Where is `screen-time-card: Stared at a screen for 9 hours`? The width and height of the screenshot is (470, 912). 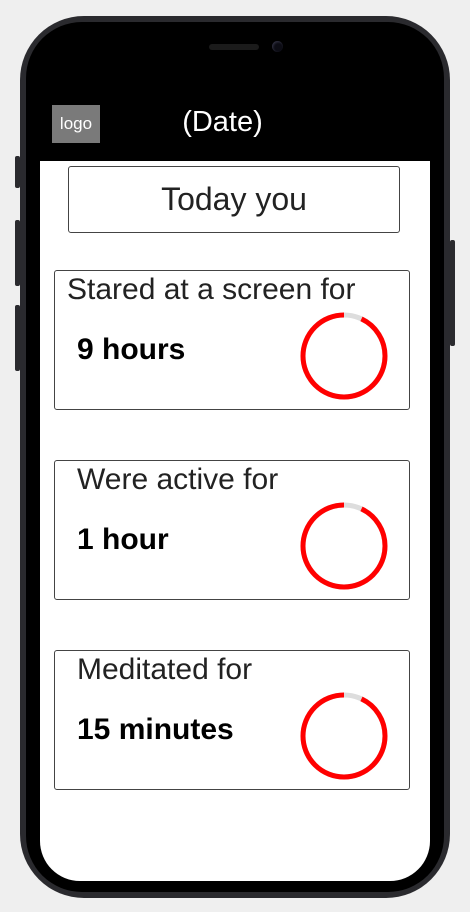
screen-time-card: Stared at a screen for 9 hours is located at coordinates (232, 340).